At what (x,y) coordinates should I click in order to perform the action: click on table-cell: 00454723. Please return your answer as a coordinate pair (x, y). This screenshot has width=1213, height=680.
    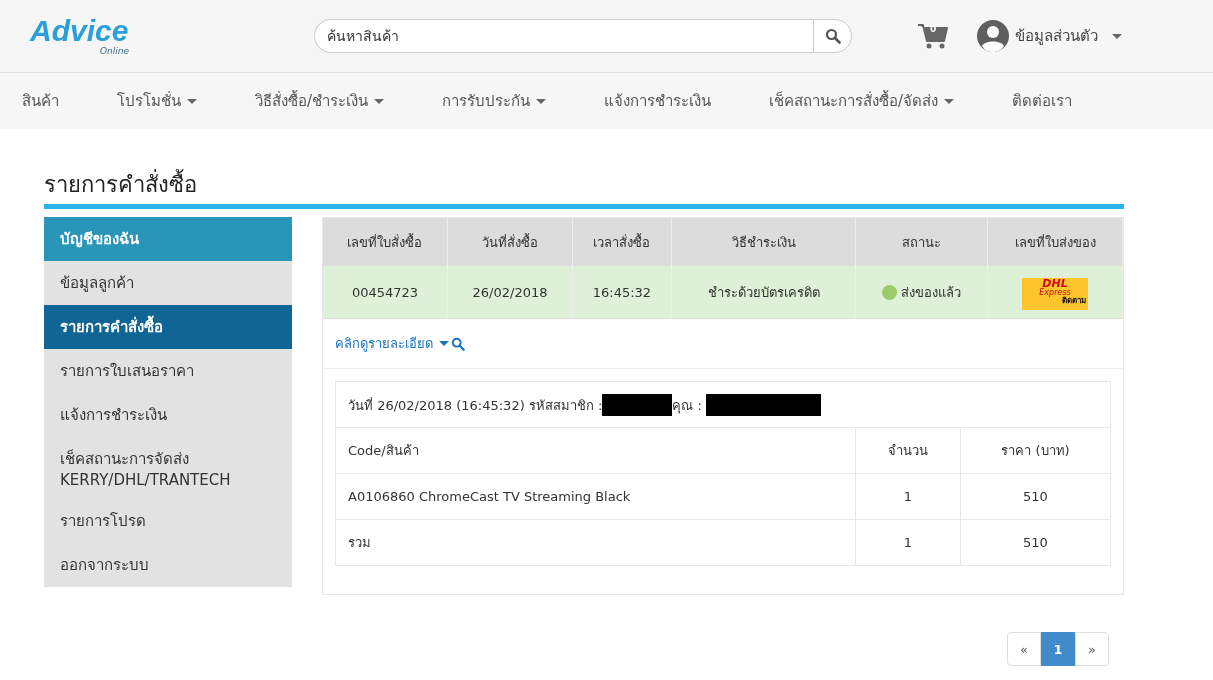
    Looking at the image, I should click on (385, 292).